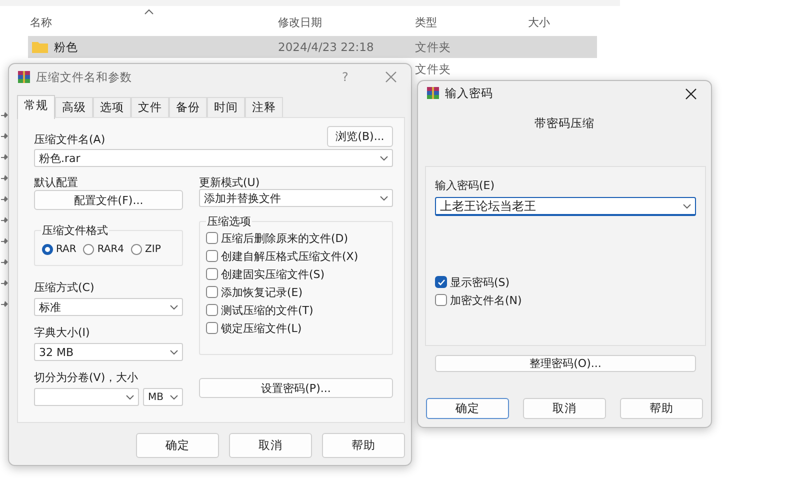  I want to click on update-mode-combo: 添加并替换文件, so click(296, 198).